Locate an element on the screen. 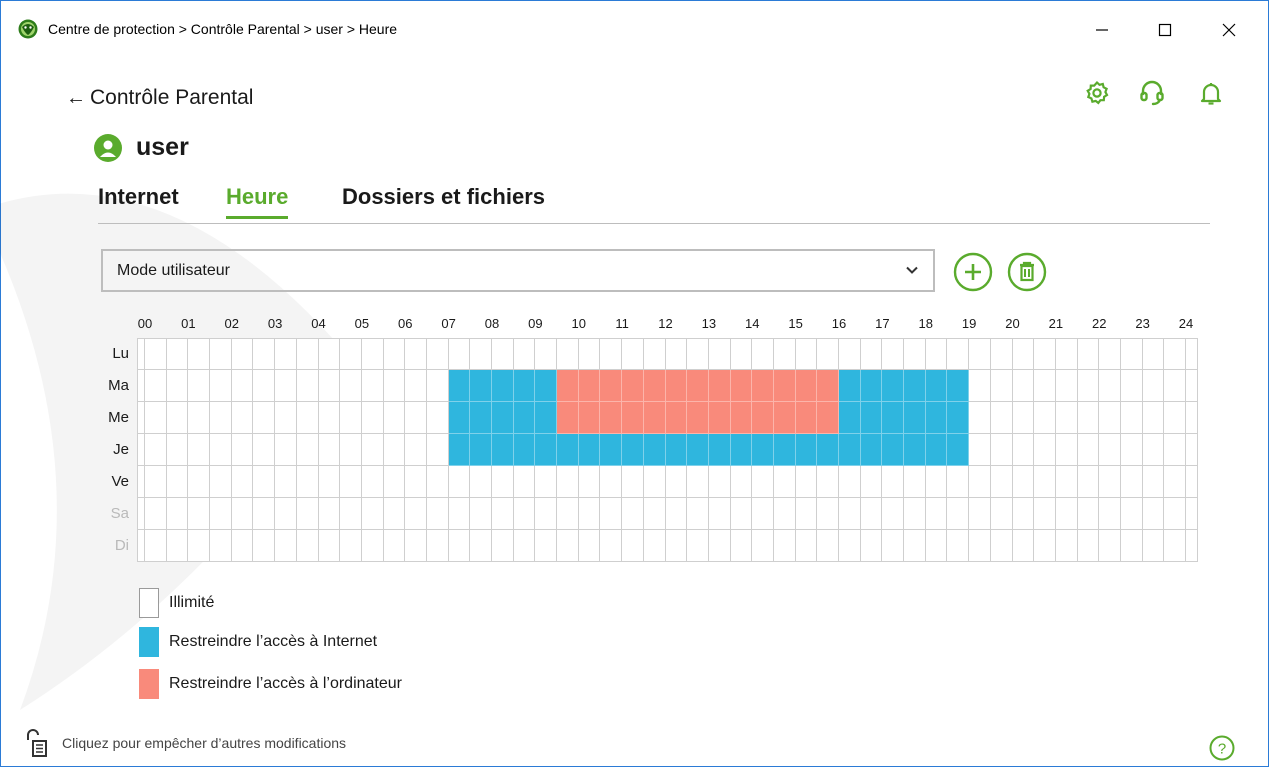  tab-dossiers-et-fichiers: Dossiers et fichiers is located at coordinates (443, 201).